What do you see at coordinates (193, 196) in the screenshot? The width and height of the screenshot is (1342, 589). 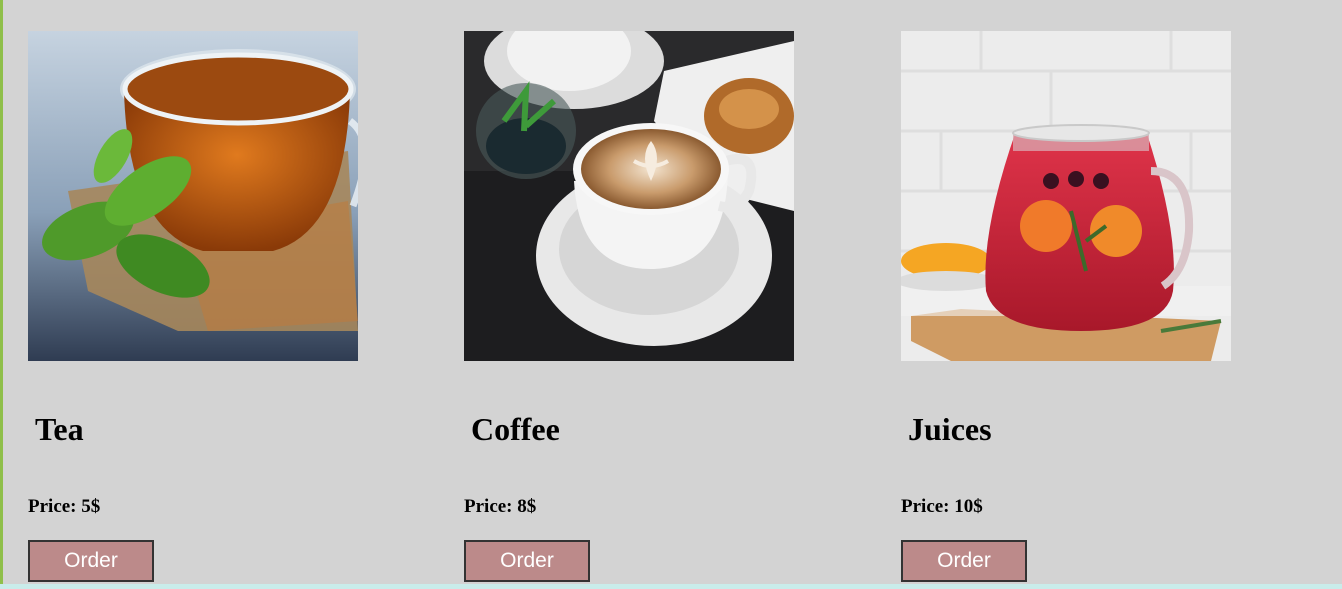 I see `tea-cup-photo` at bounding box center [193, 196].